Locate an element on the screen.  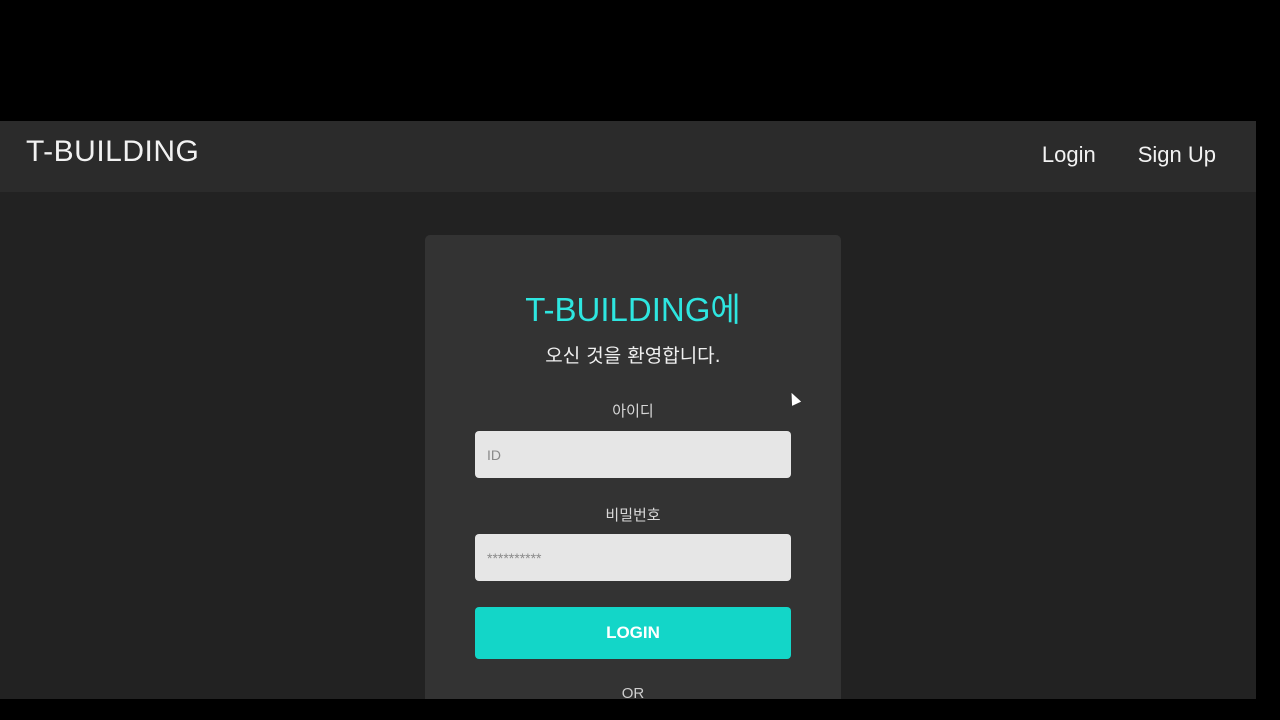
card-subtitle: 오신 것을 환영합니다. is located at coordinates (633, 356).